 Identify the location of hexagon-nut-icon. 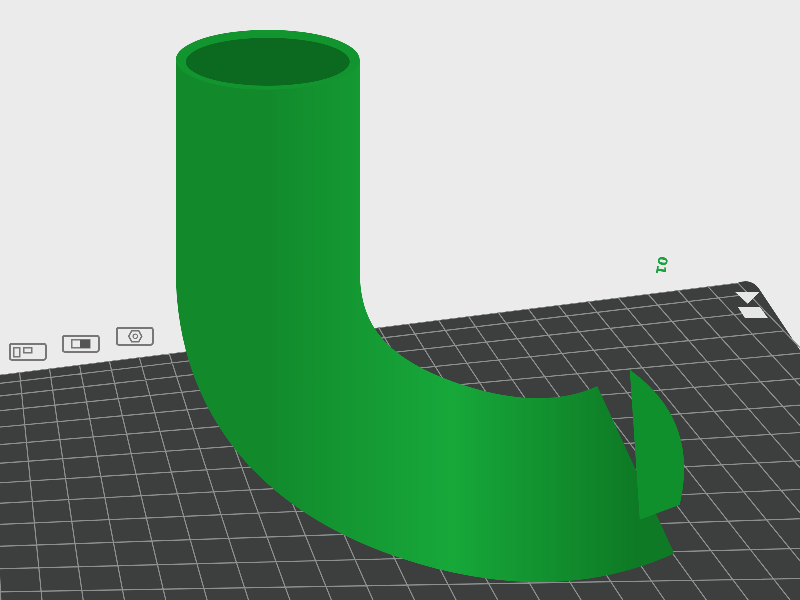
(135, 336).